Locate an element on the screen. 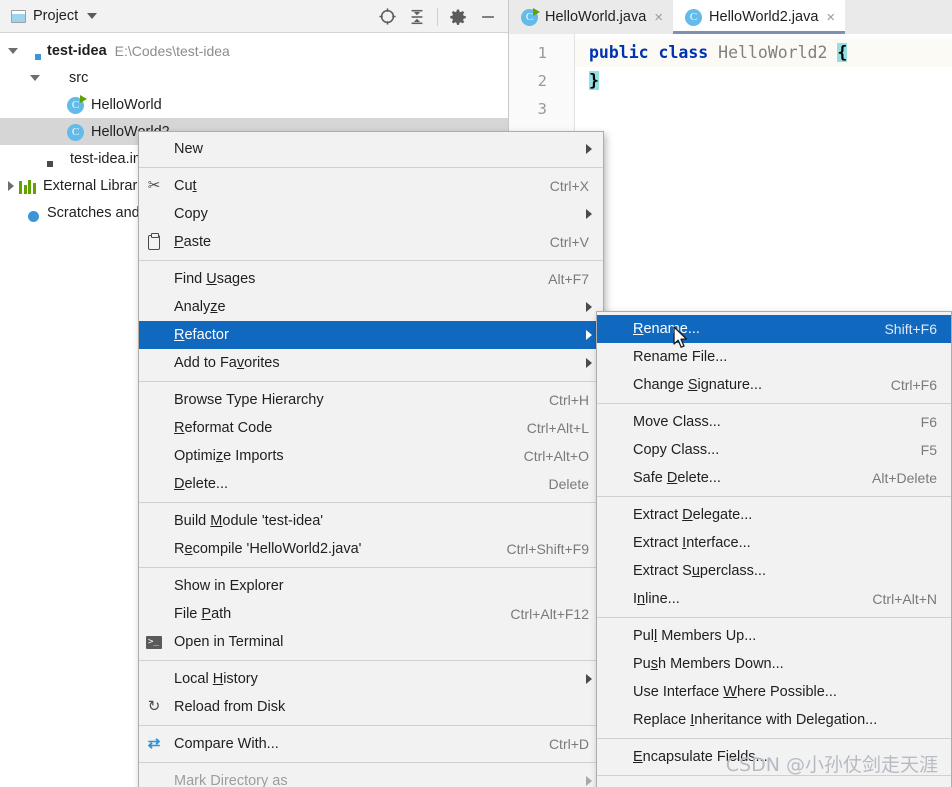  menu-item-label: File Path is located at coordinates (203, 614).